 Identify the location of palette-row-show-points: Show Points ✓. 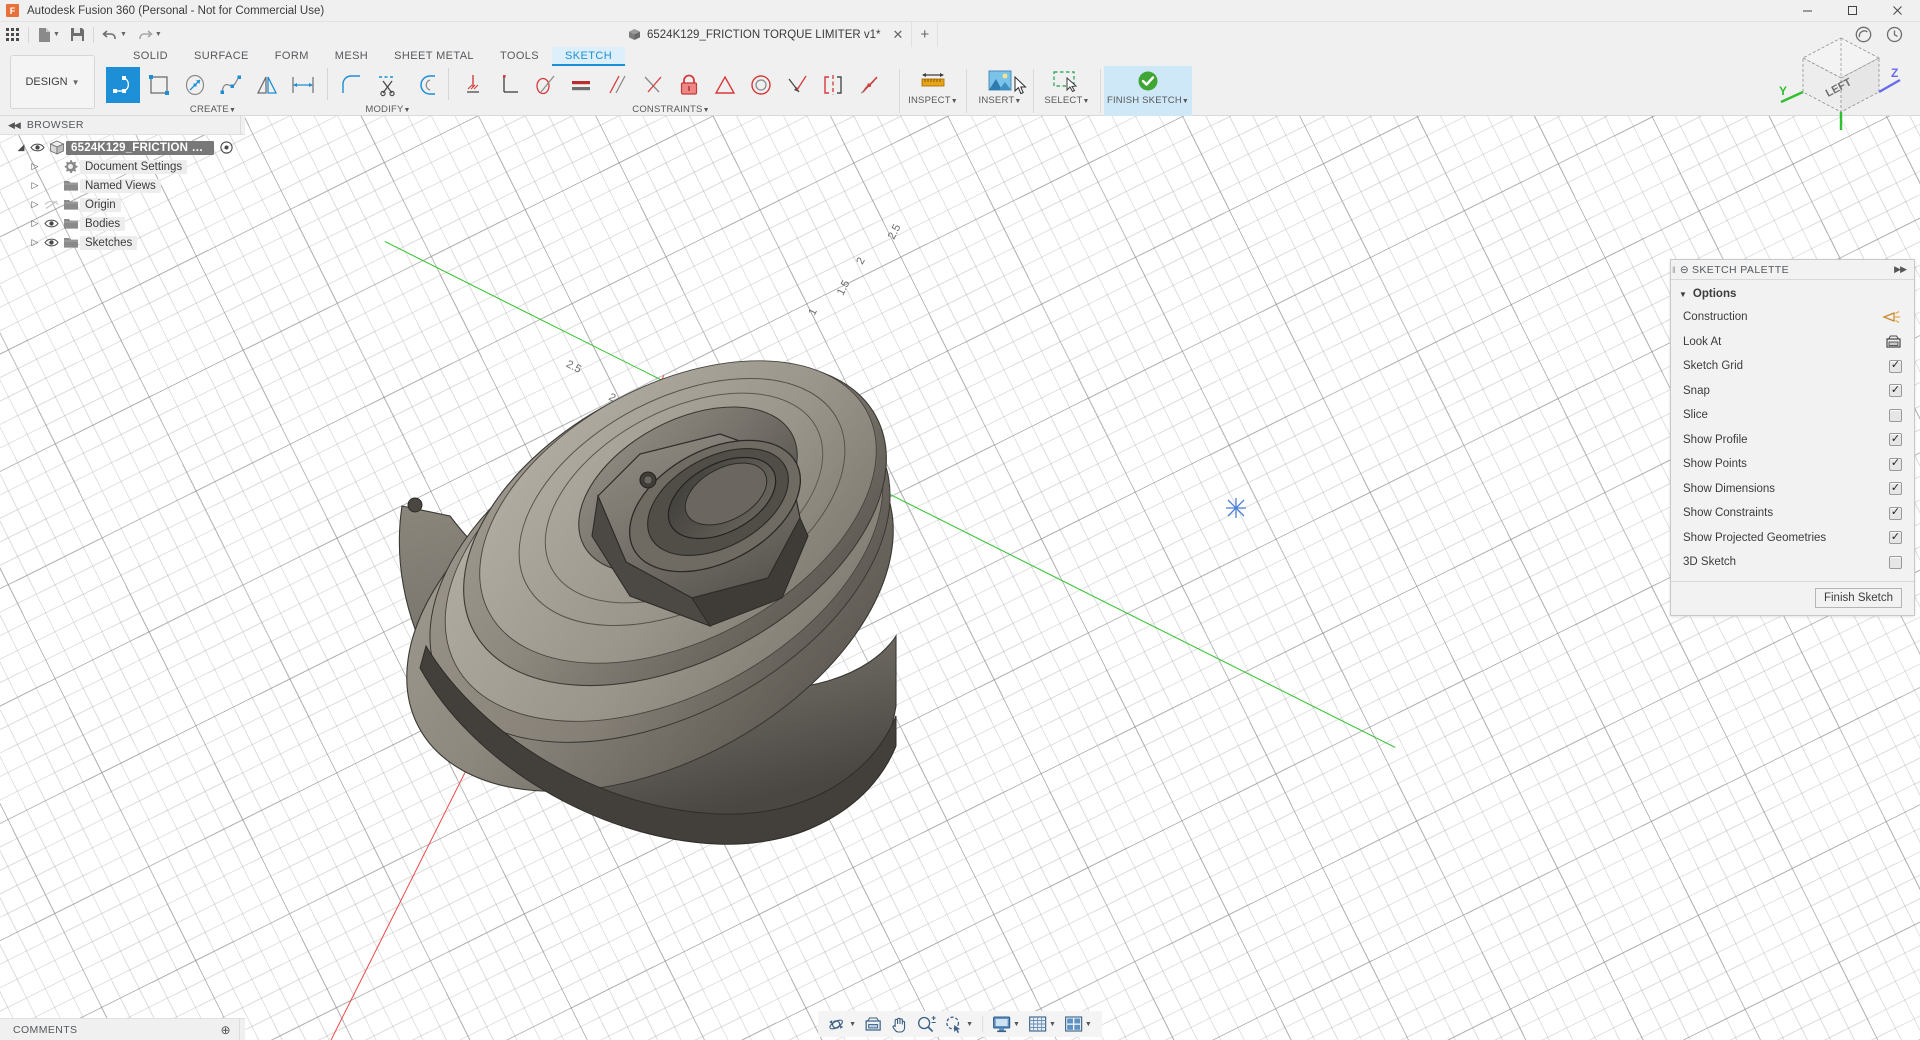
(1792, 464).